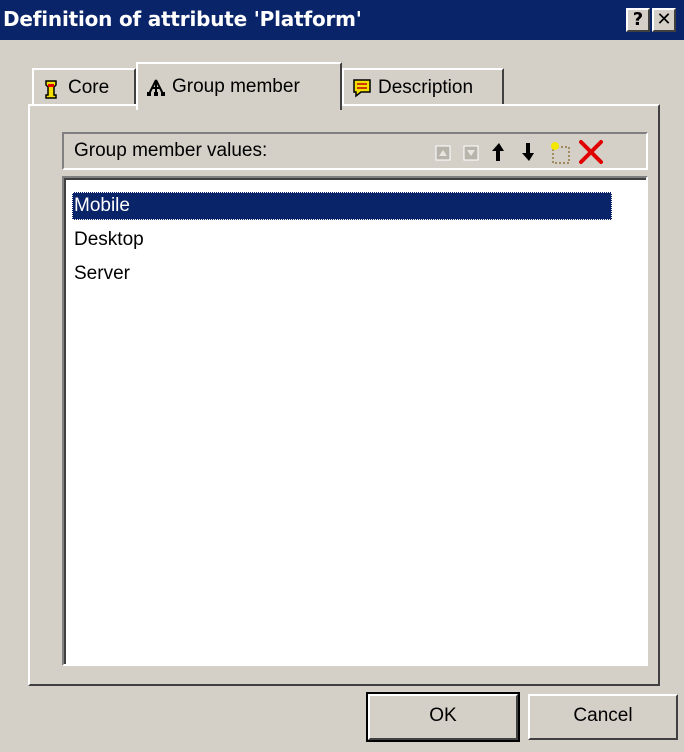  I want to click on ok-button: OK, so click(443, 717).